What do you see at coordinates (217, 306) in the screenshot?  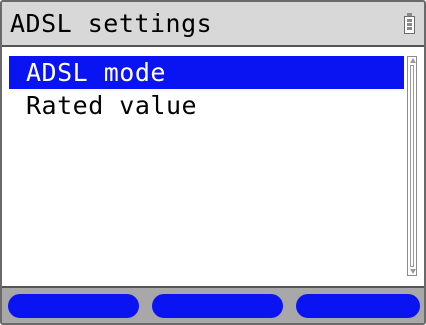 I see `softkey-2-button` at bounding box center [217, 306].